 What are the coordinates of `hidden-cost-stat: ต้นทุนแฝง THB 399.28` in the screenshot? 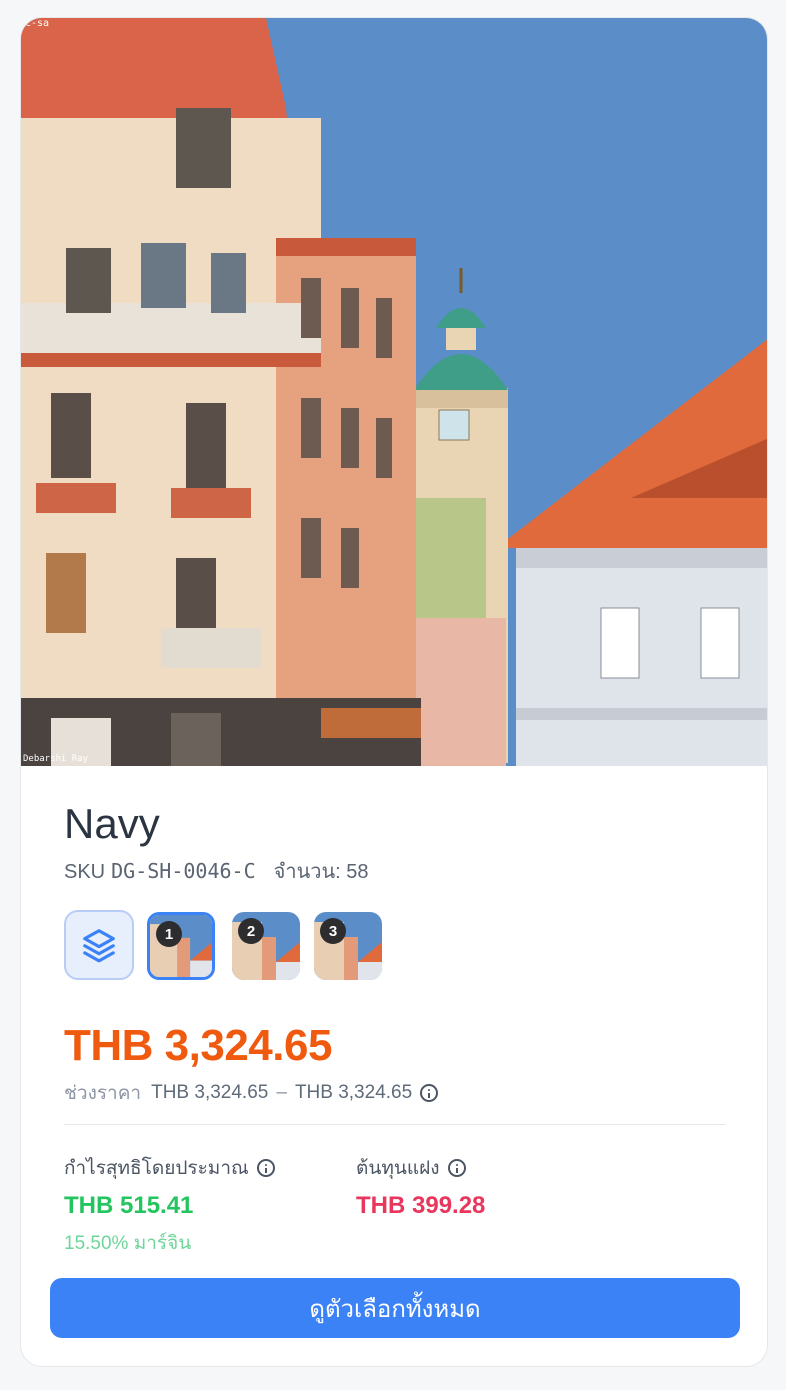 It's located at (420, 1186).